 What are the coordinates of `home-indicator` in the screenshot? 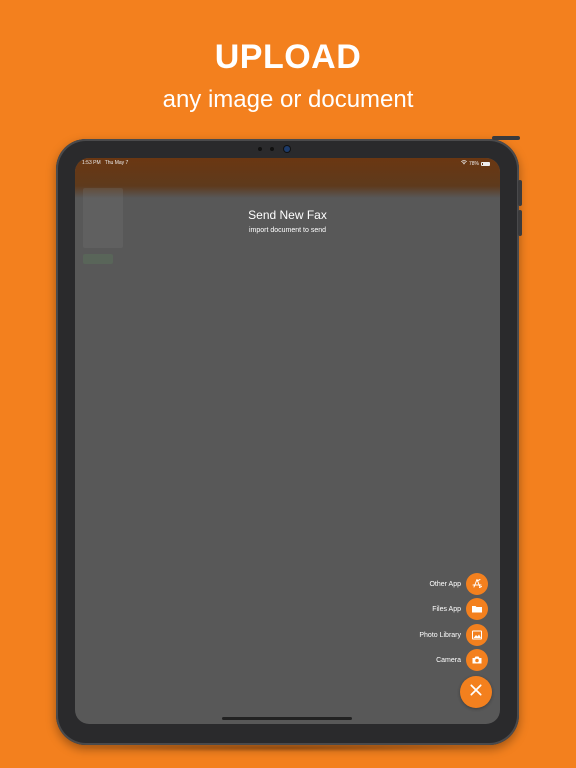 It's located at (287, 718).